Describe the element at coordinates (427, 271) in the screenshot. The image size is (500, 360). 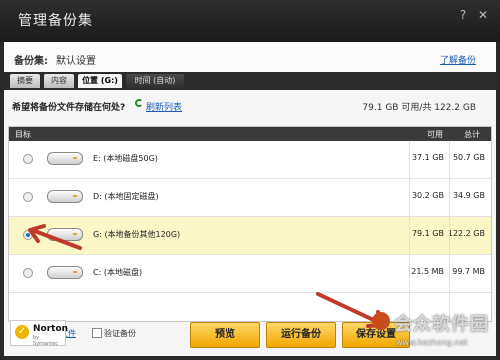
I see `drive-available: 21.5 MB` at that location.